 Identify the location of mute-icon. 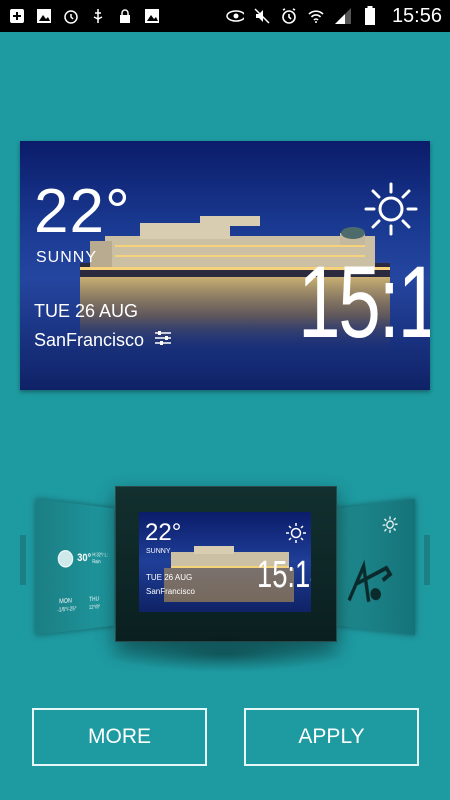
(262, 16).